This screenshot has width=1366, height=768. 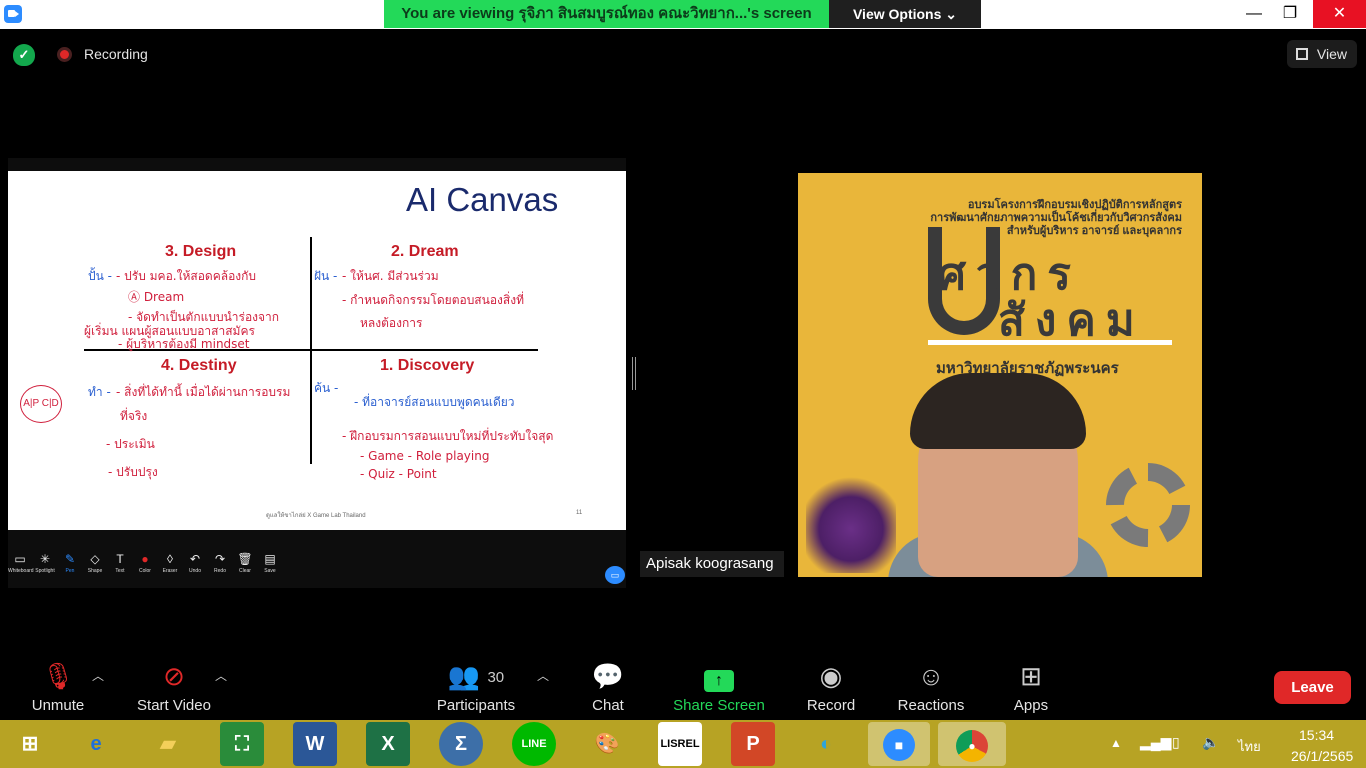 I want to click on clear-tool: 🗑 Clear, so click(x=245, y=564).